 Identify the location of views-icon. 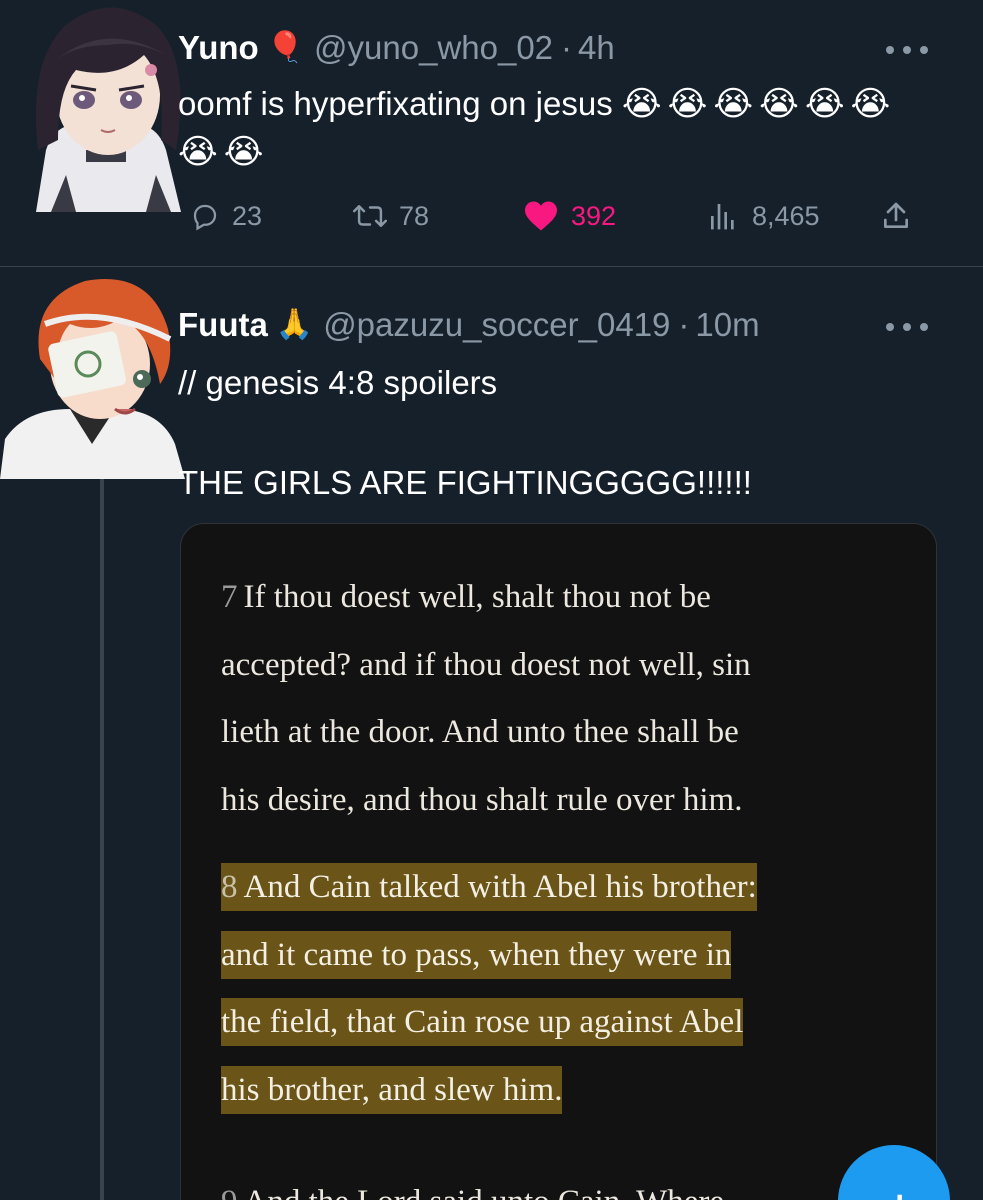
(722, 217).